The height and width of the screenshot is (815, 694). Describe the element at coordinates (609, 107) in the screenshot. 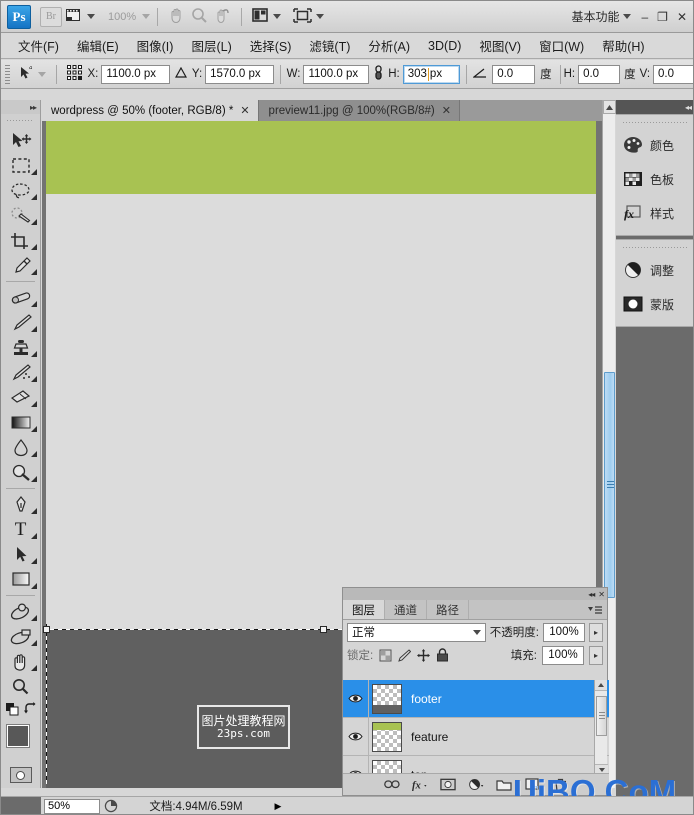

I see `scroll-up-button` at that location.